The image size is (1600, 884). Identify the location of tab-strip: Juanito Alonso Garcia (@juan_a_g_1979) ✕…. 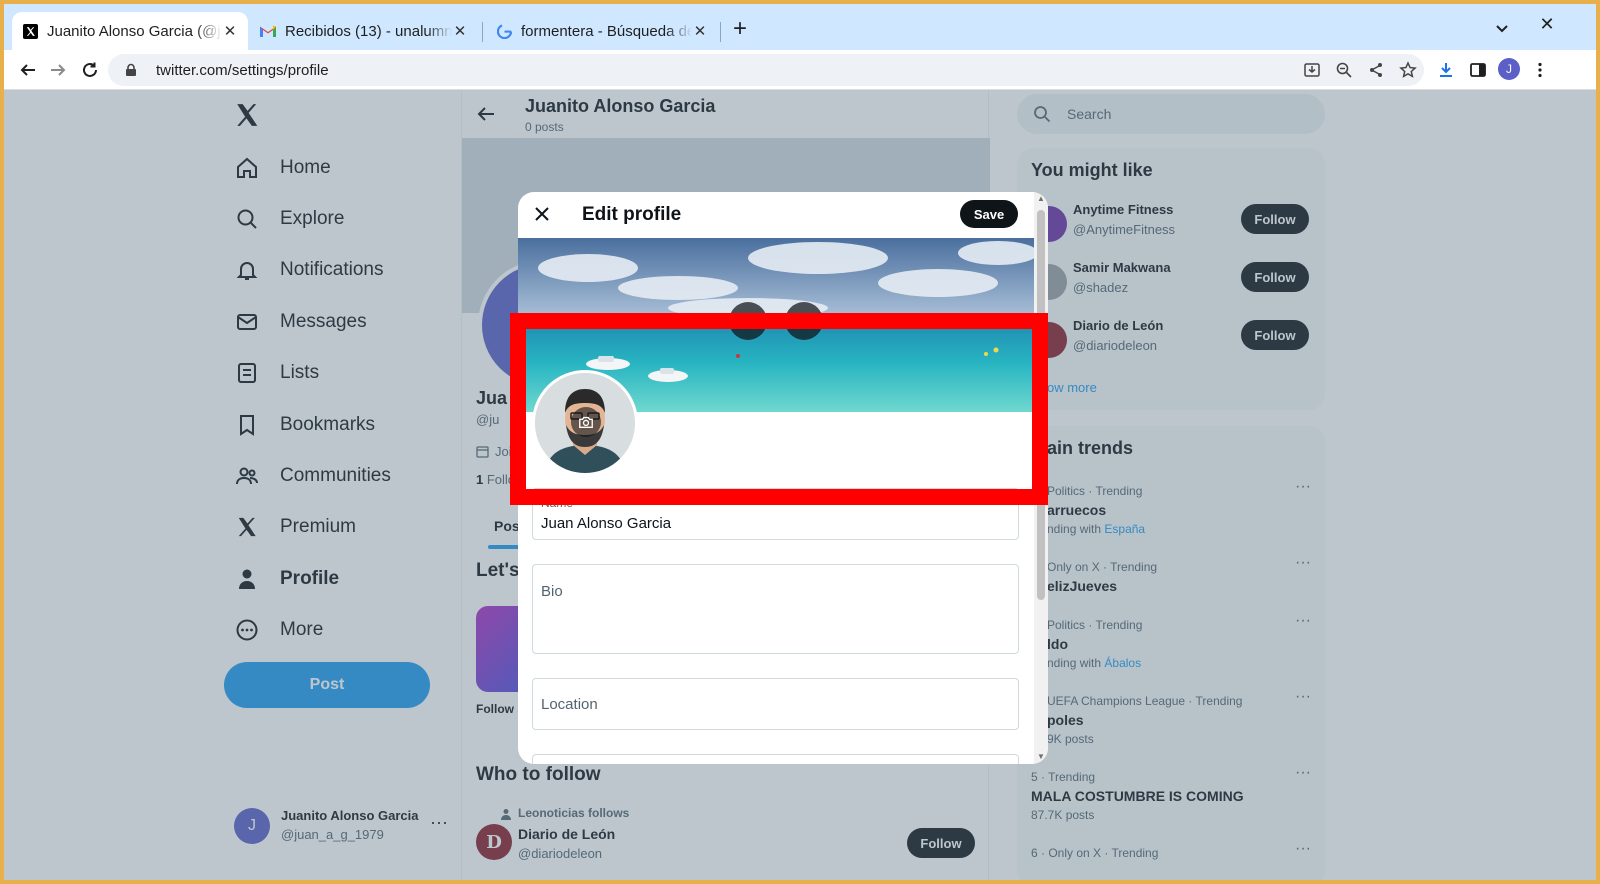
(800, 27).